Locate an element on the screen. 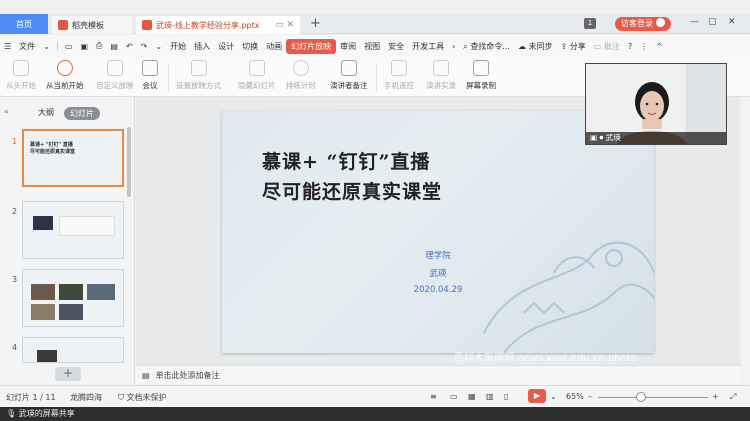 The height and width of the screenshot is (421, 750). ribbon-rehearse-timing: 排练计时 is located at coordinates (301, 75).